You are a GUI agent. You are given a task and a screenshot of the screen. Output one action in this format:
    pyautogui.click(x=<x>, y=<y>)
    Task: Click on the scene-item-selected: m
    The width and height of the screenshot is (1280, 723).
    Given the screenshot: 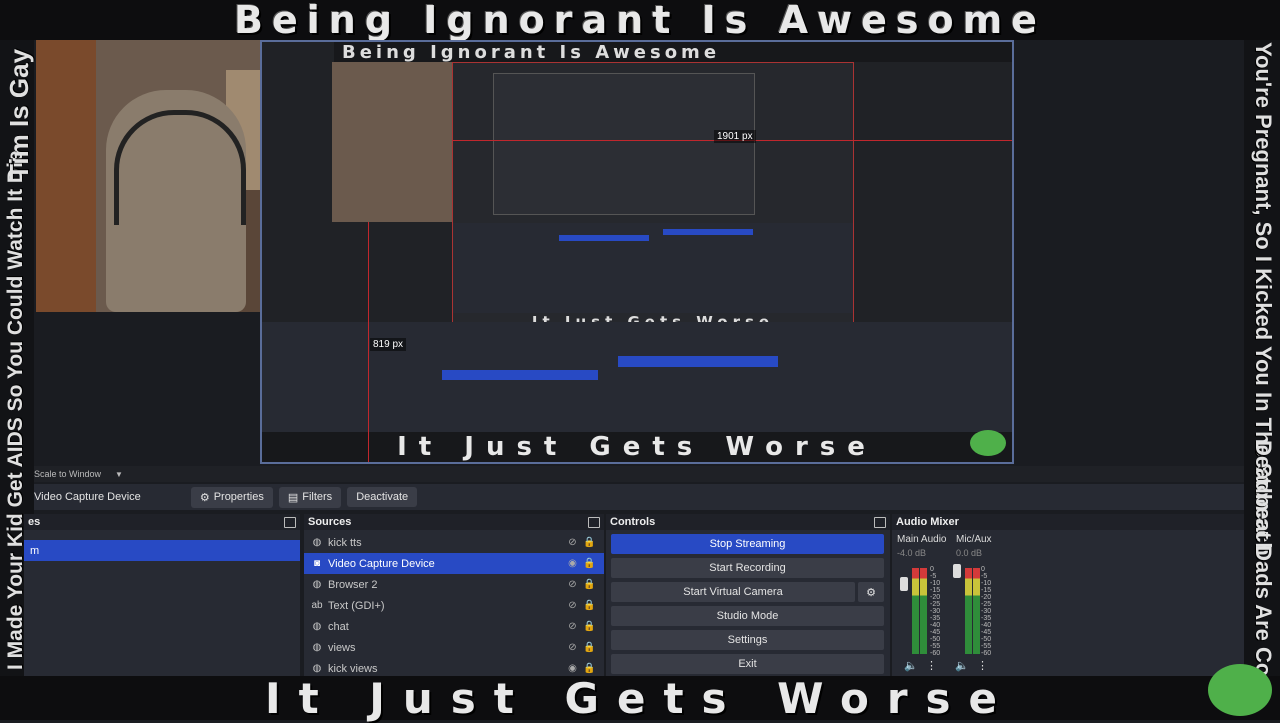 What is the action you would take?
    pyautogui.click(x=162, y=550)
    